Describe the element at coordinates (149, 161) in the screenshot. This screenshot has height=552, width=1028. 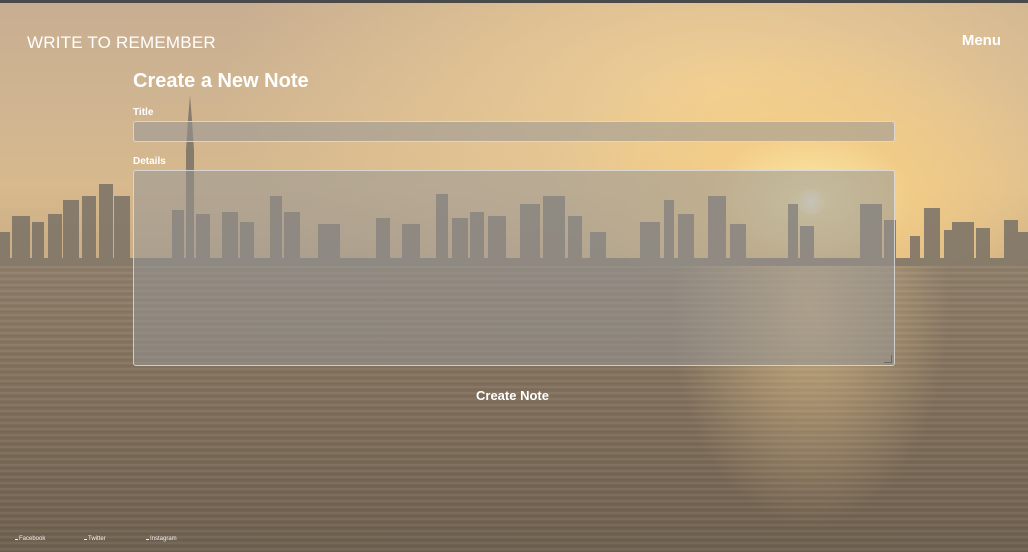
I see `details-label: Details` at that location.